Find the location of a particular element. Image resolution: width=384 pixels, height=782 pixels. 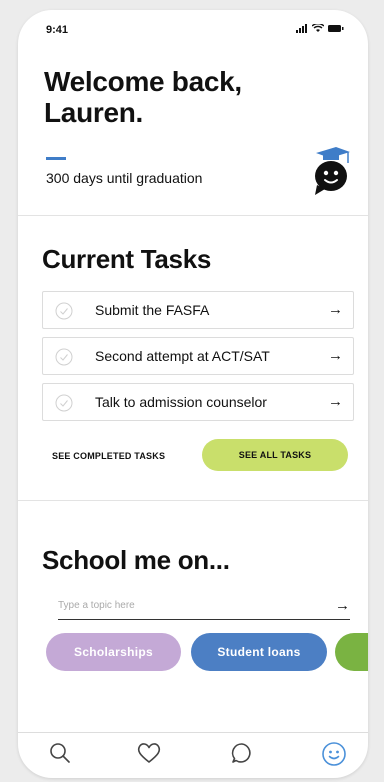

status-time: 9:41 is located at coordinates (57, 30).